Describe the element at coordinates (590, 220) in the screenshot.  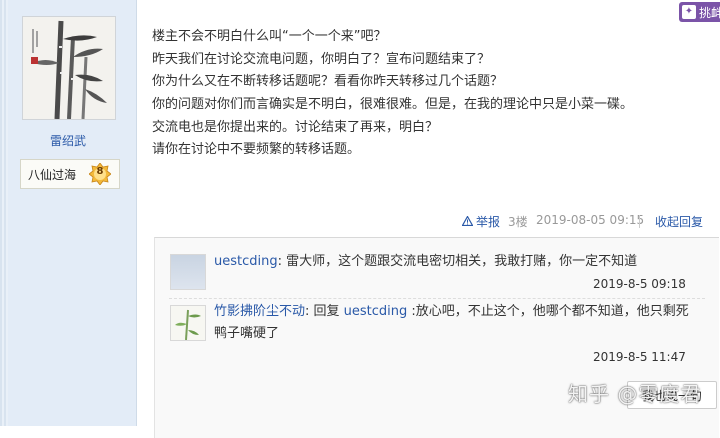
I see `post-time: 2019-08-05 09:15` at that location.